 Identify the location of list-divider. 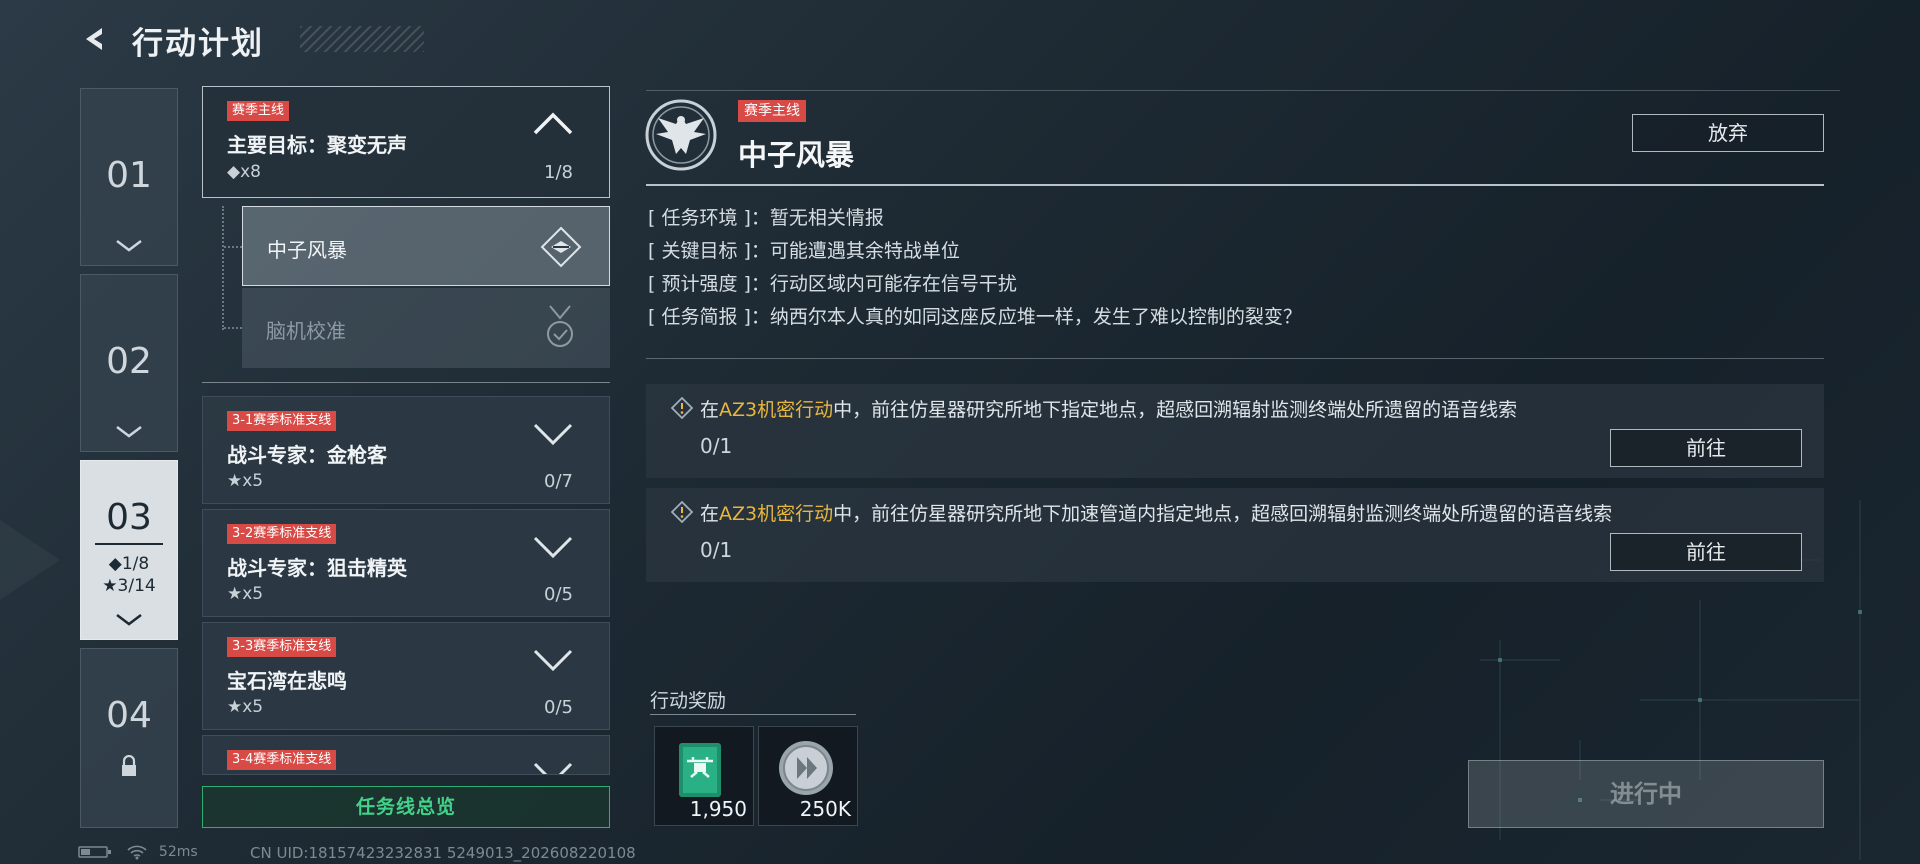
(406, 382).